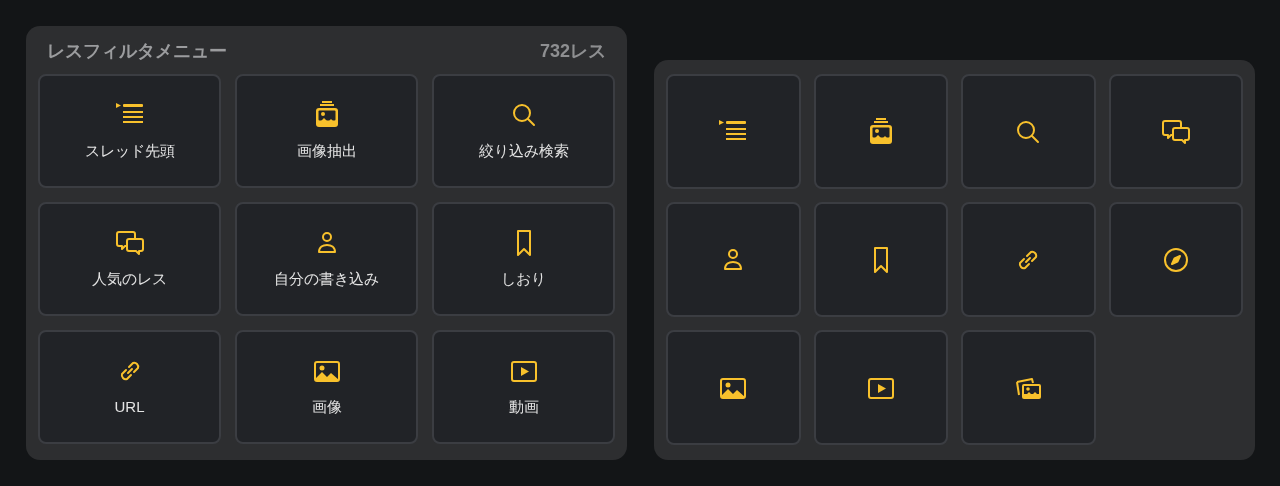 The image size is (1280, 486). Describe the element at coordinates (129, 259) in the screenshot. I see `filter-tile: 人気のレス` at that location.